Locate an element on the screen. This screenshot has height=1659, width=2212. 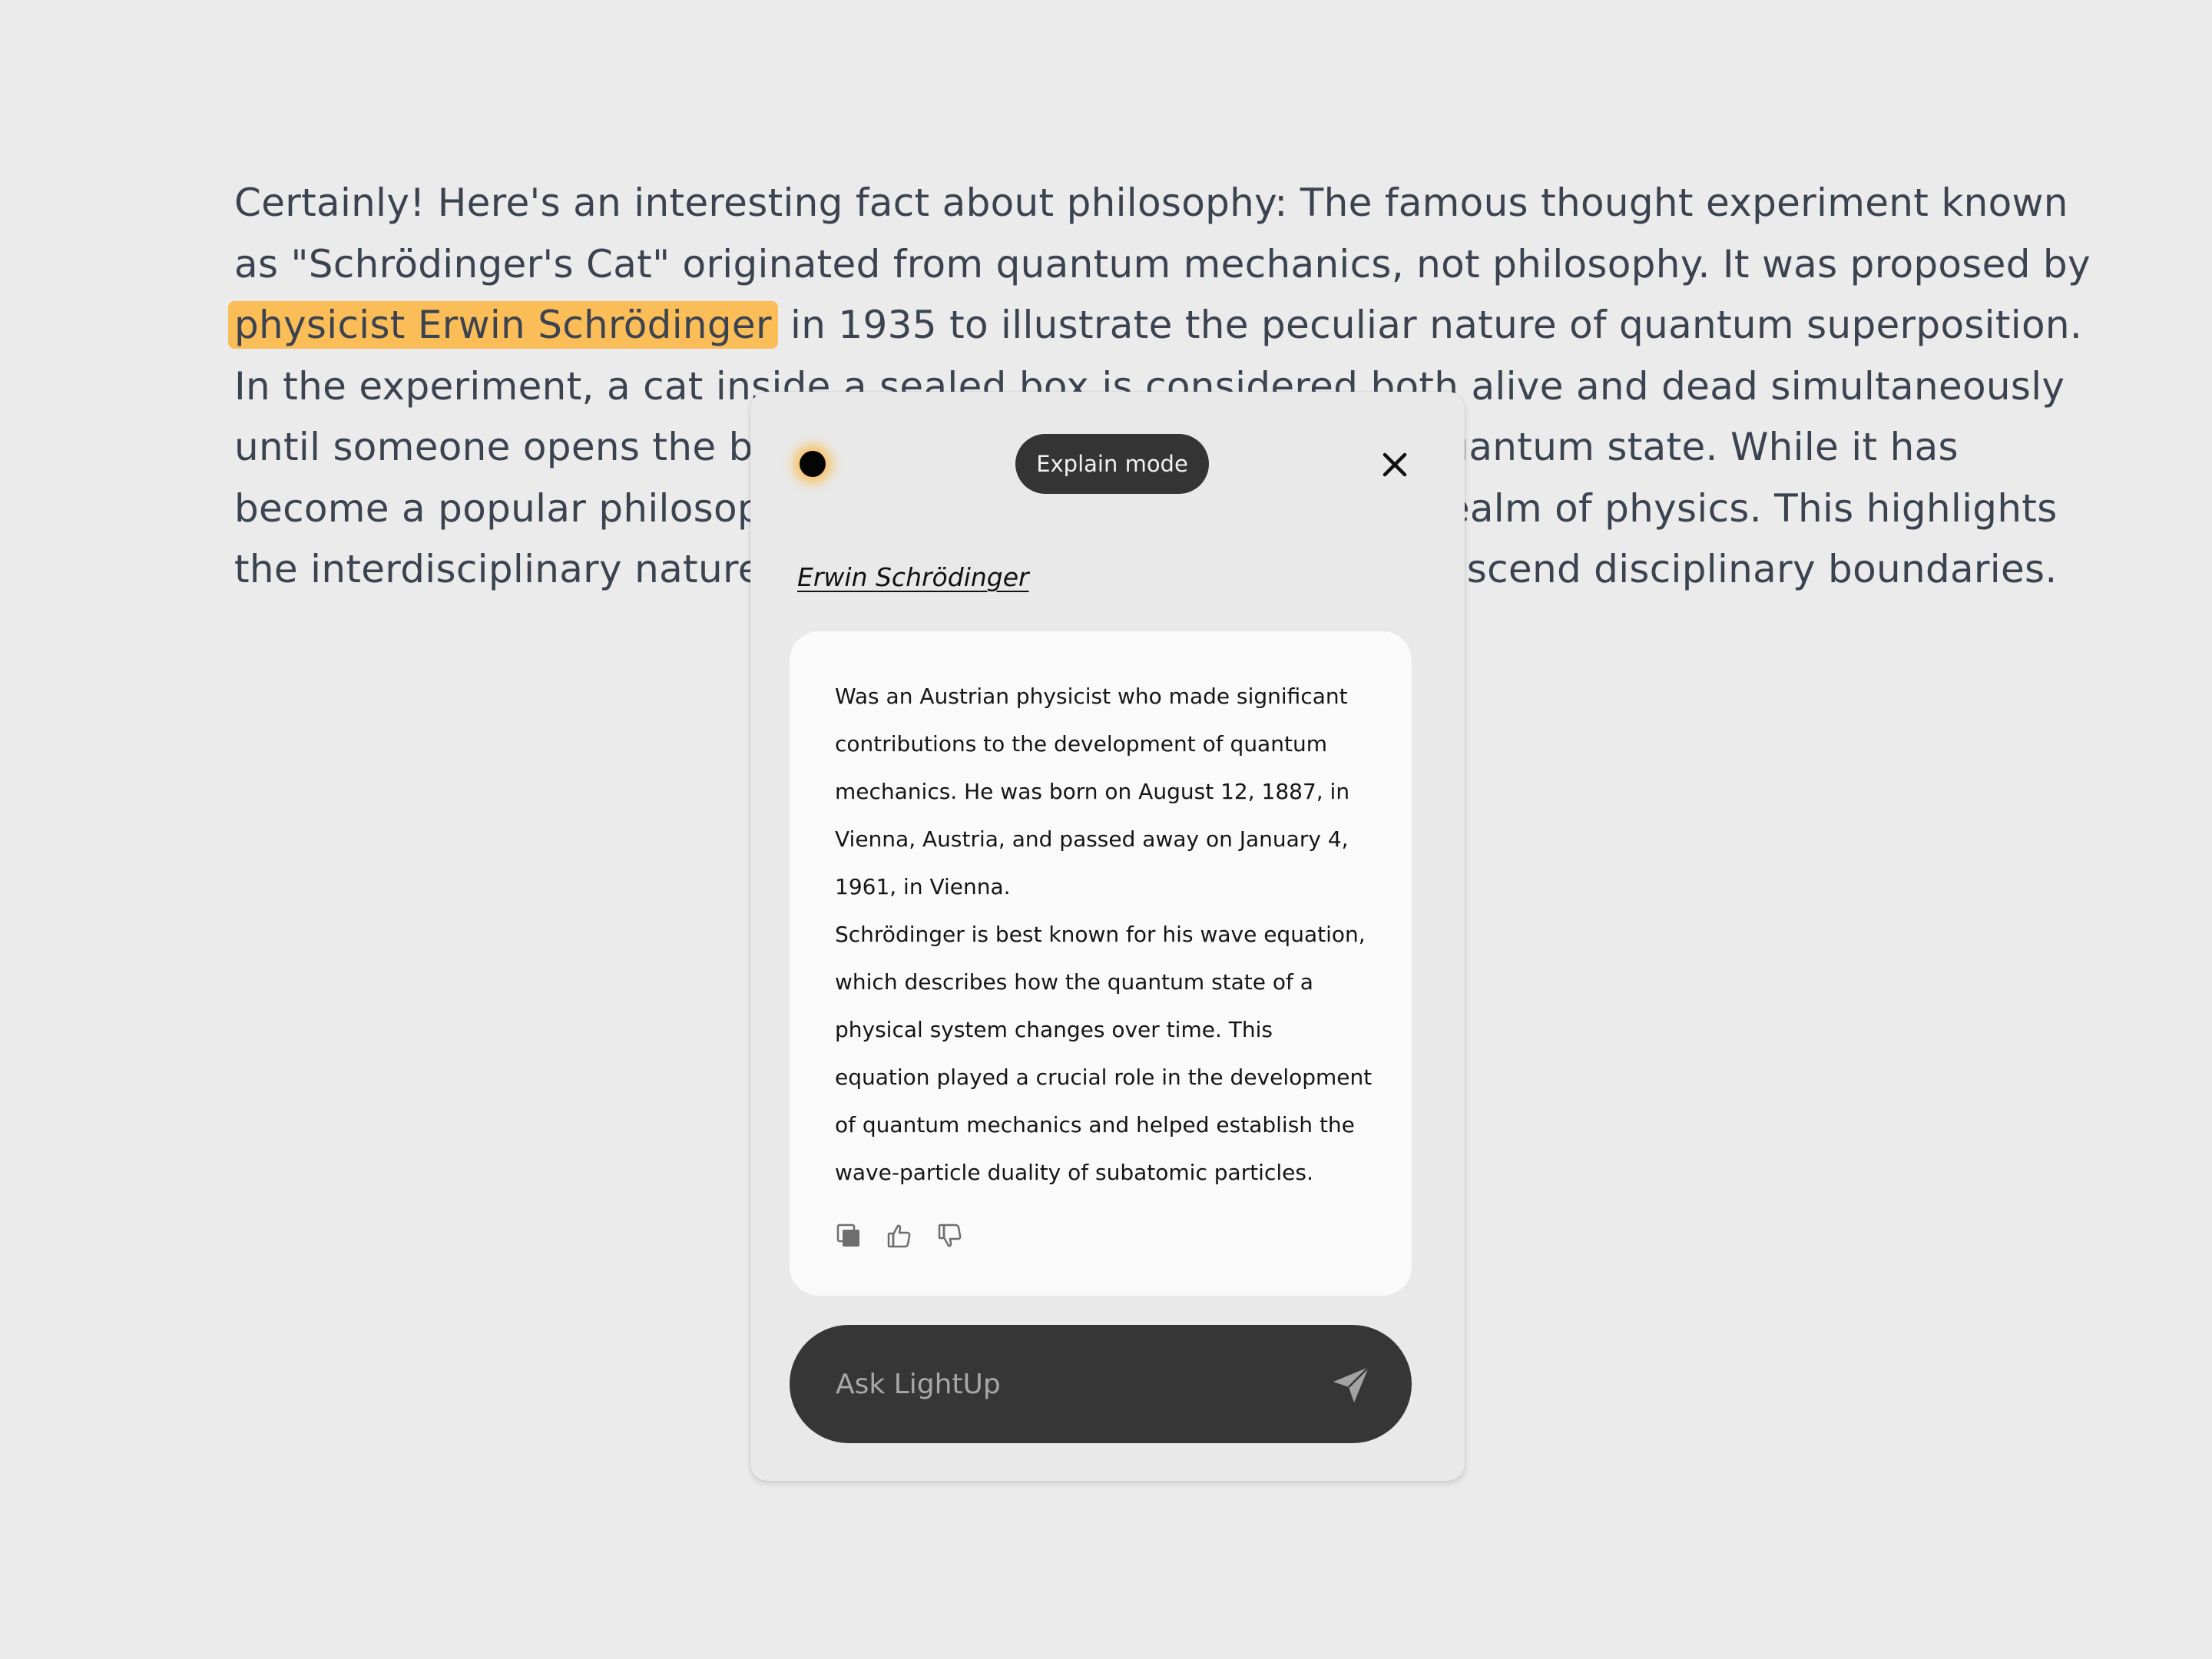
card-actions is located at coordinates (899, 1235).